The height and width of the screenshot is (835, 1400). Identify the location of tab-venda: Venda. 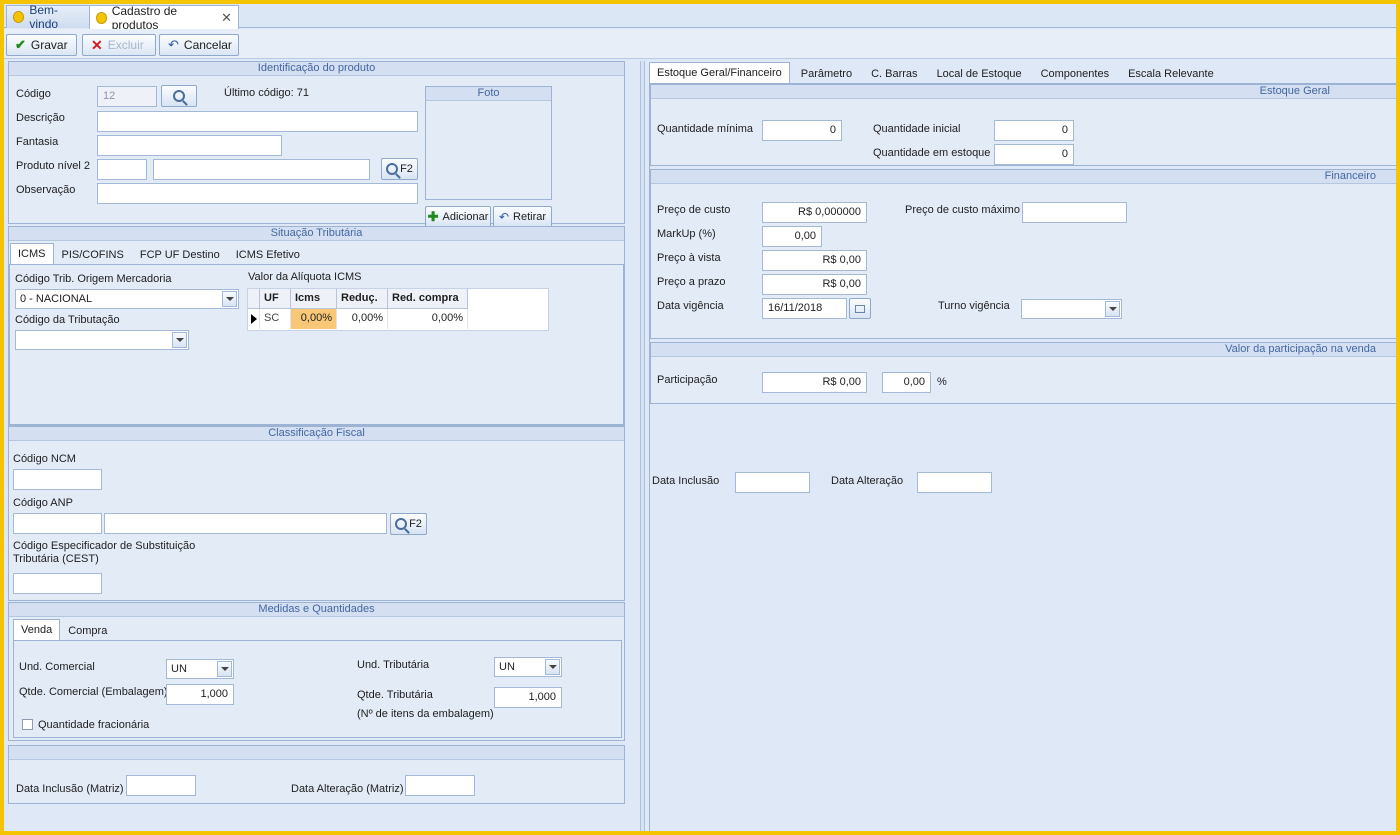
(37, 630).